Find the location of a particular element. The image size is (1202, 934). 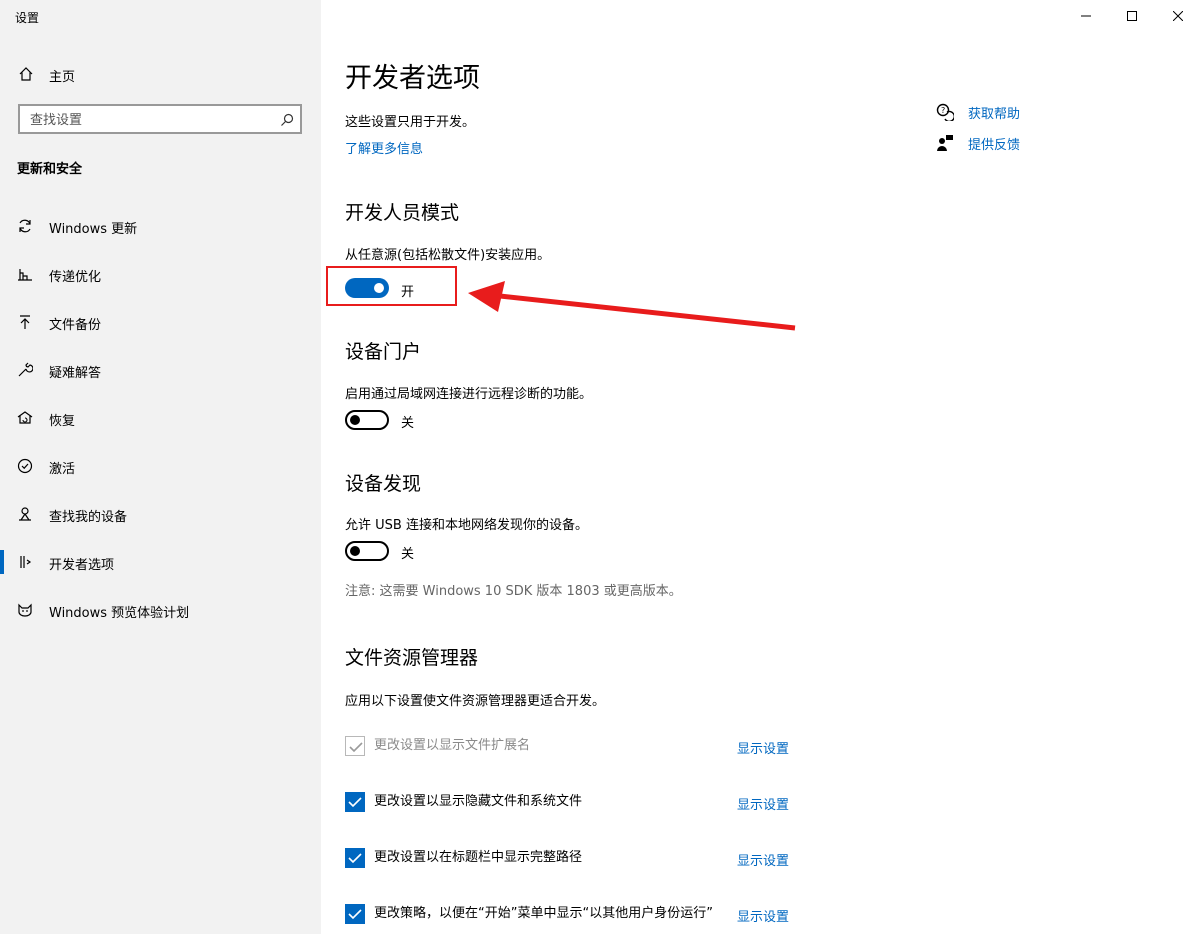

sidebar-item-windows-insider: Windows 预览体验计划 is located at coordinates (160, 610).